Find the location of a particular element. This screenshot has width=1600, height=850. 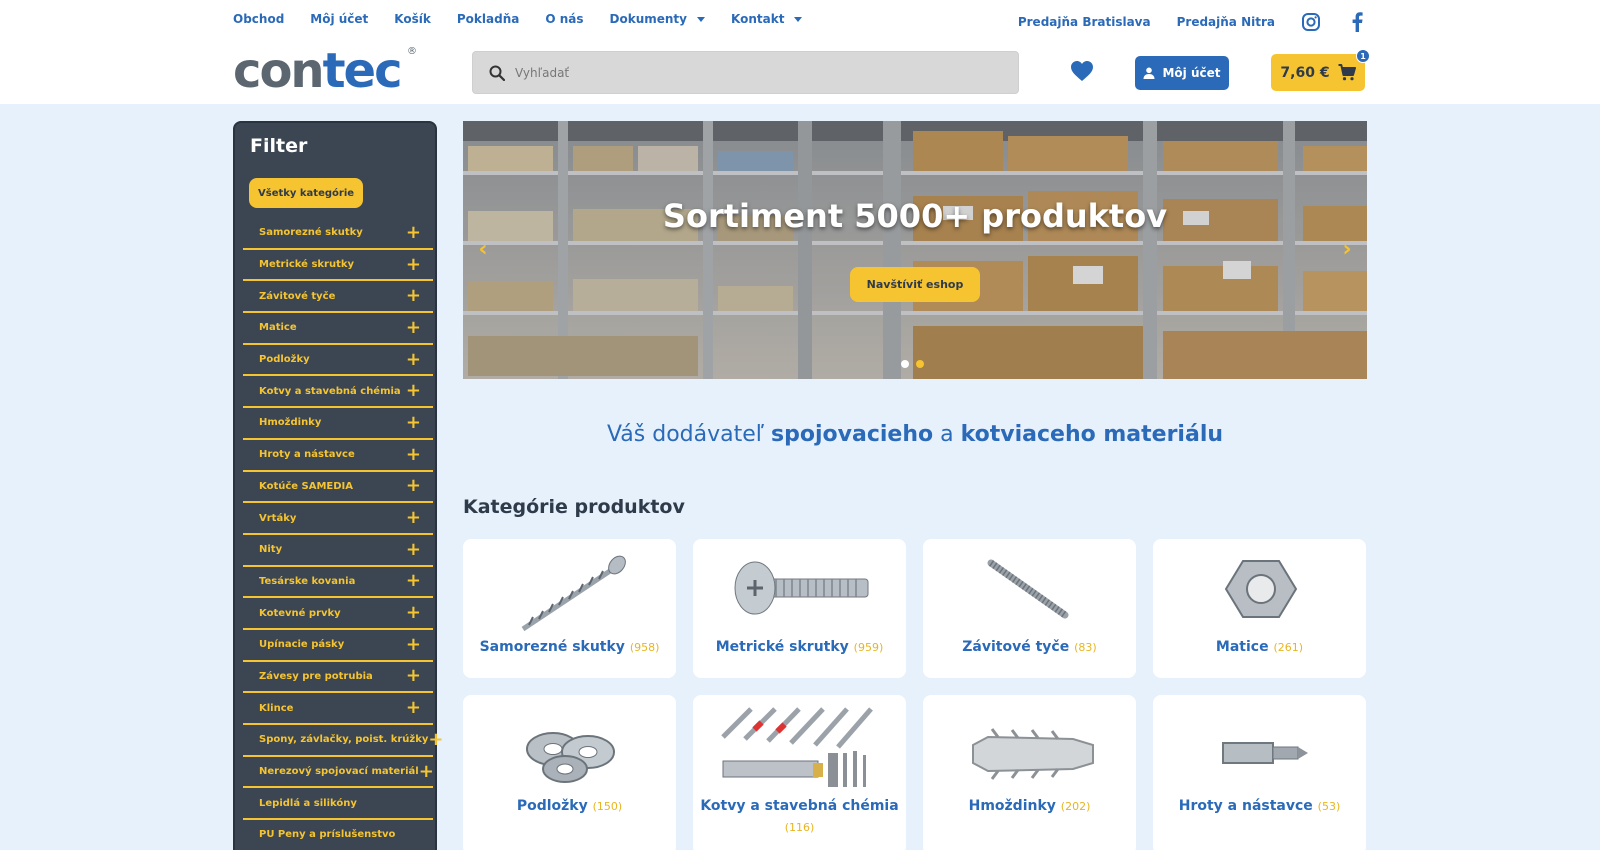

sidebar-category-item: Nerezový spojovací materiál + is located at coordinates (338, 773).